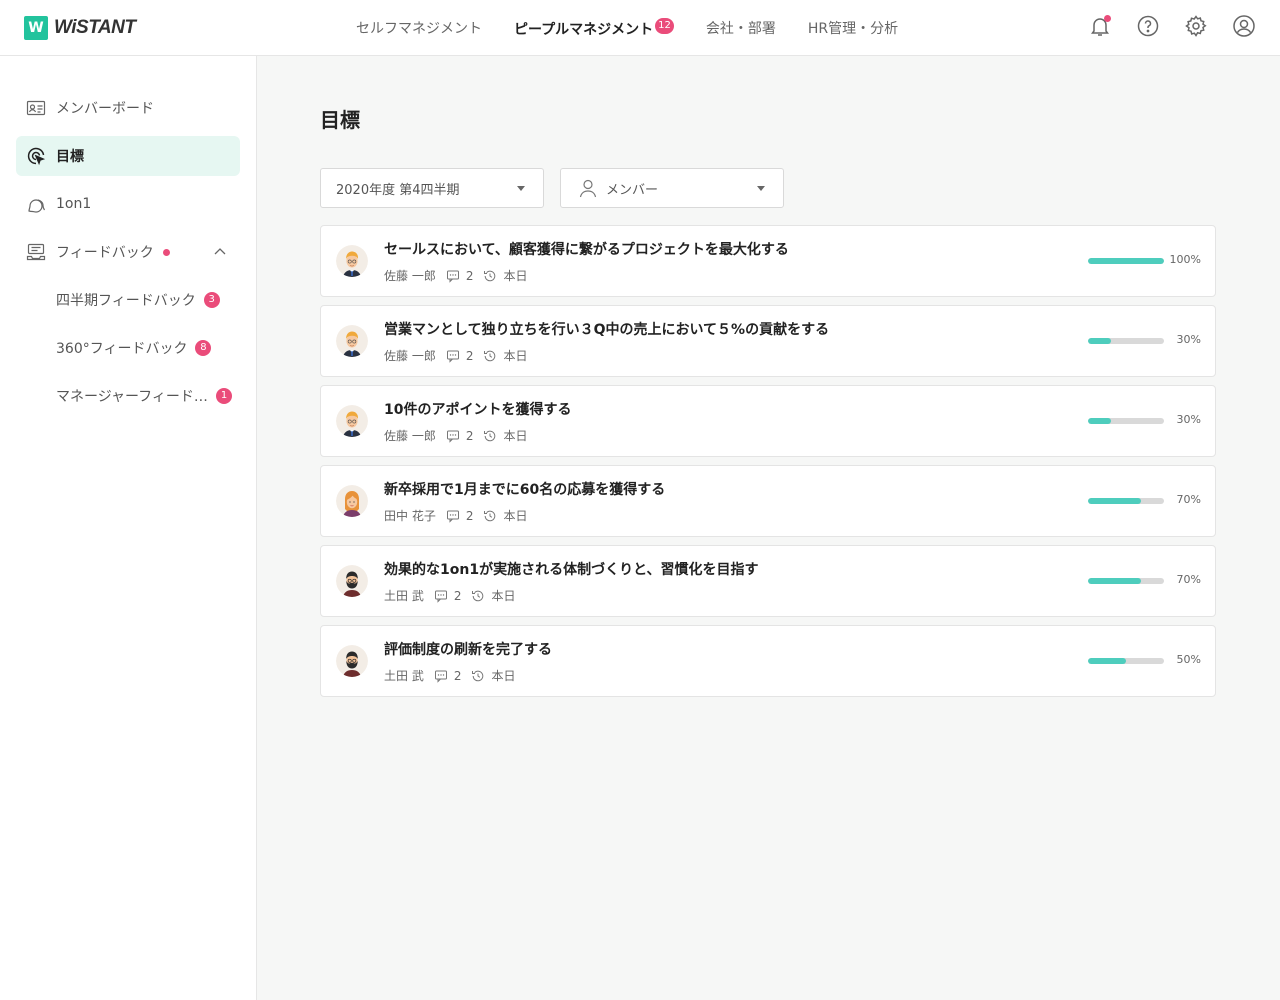  I want to click on sidebar-subitem-360-feedback: 360°フィードバック 8, so click(128, 348).